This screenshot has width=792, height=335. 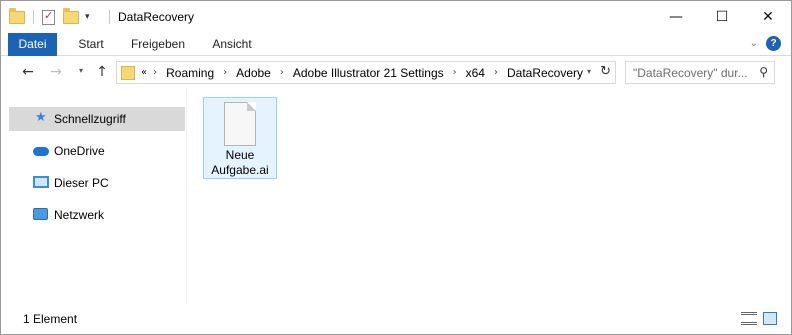 What do you see at coordinates (240, 124) in the screenshot?
I see `document-icon` at bounding box center [240, 124].